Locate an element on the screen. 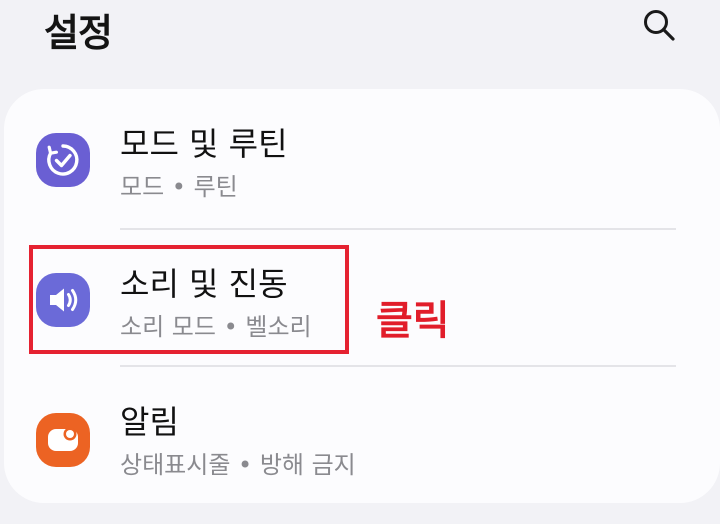 Image resolution: width=720 pixels, height=524 pixels. settings-item-title: 모드 및 루틴 is located at coordinates (204, 144).